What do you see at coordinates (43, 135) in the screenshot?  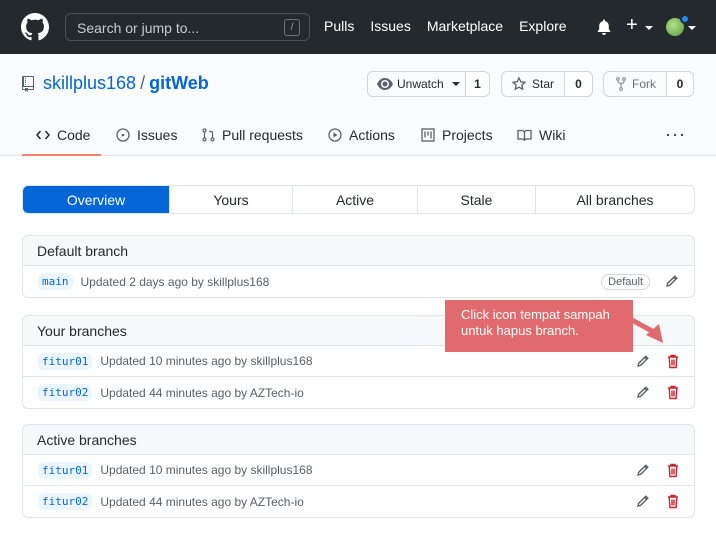 I see `code-icon` at bounding box center [43, 135].